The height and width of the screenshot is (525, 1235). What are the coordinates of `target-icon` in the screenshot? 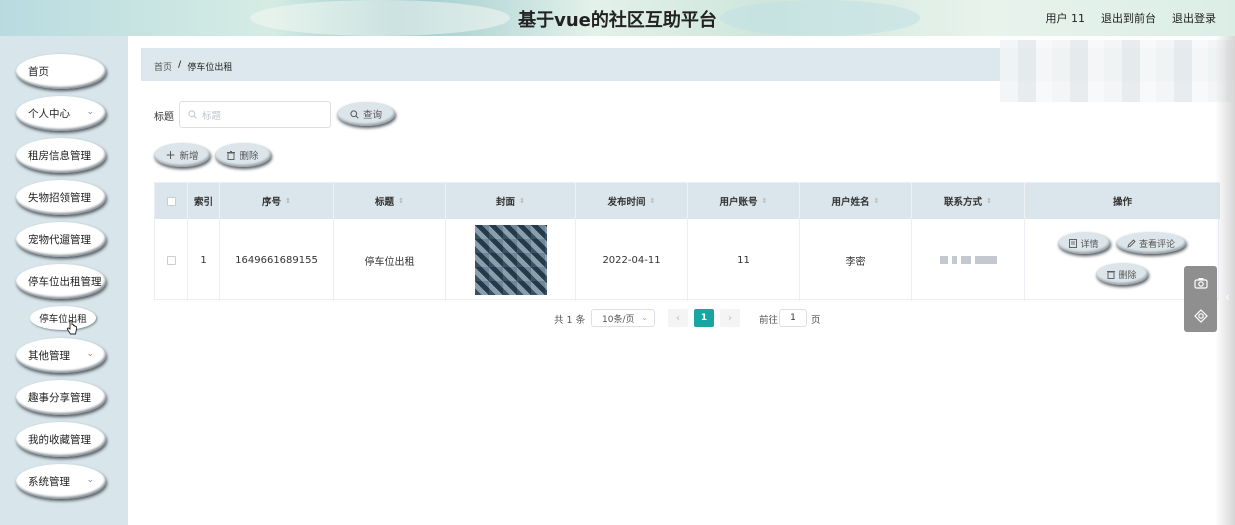 It's located at (1200, 315).